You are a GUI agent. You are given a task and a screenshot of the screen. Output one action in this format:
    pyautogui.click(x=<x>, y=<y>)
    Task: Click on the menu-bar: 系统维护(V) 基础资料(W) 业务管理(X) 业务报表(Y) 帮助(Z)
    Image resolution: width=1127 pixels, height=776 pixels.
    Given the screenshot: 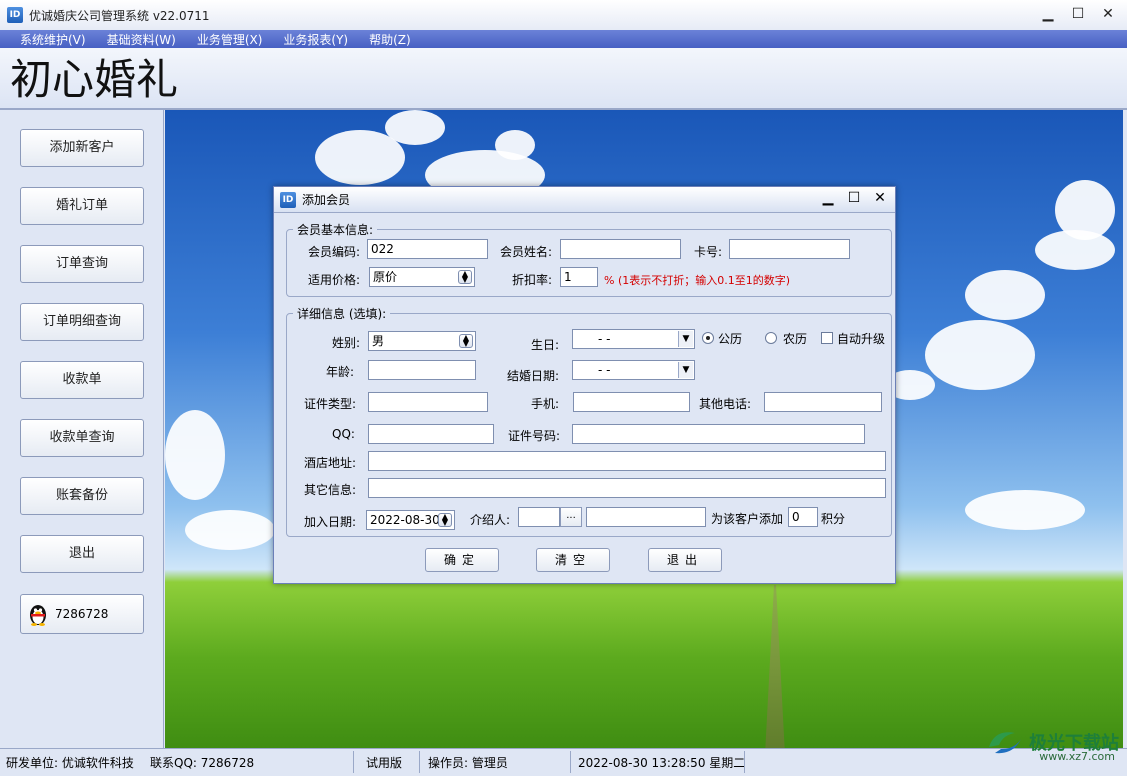 What is the action you would take?
    pyautogui.click(x=563, y=39)
    